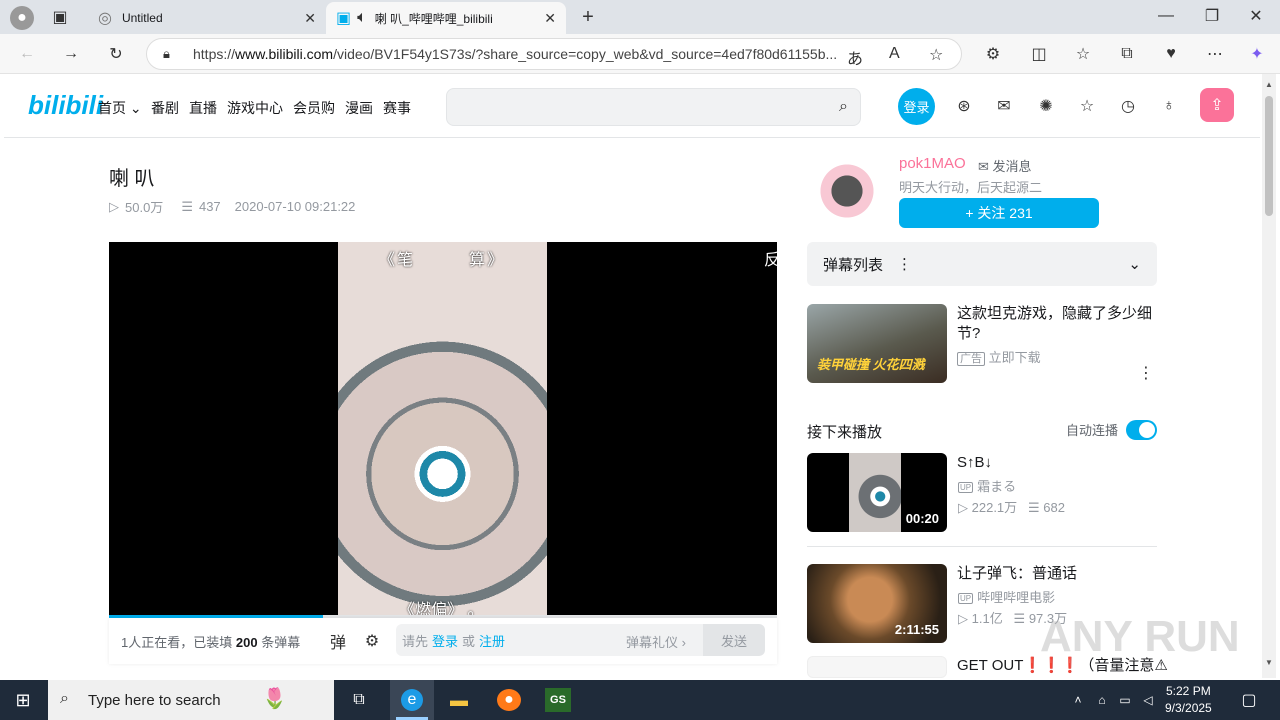 The height and width of the screenshot is (720, 1280). What do you see at coordinates (1257, 54) in the screenshot?
I see `copilot-icon: ✦` at bounding box center [1257, 54].